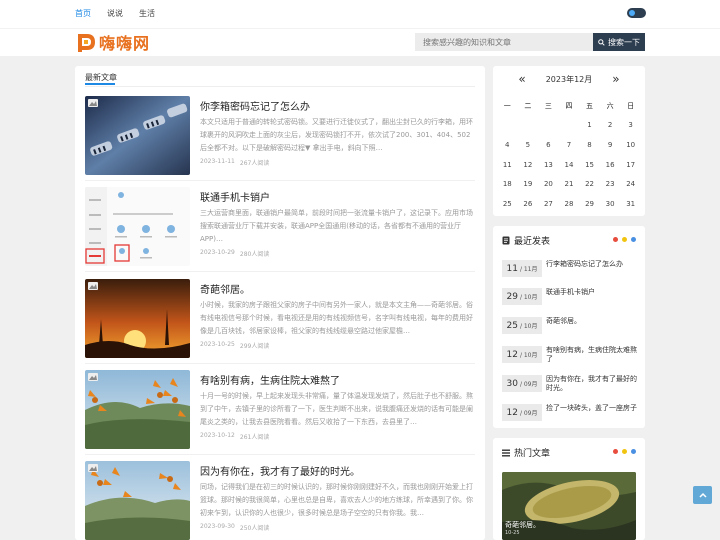 The width and height of the screenshot is (720, 540). I want to click on post-date: 11/ 11月, so click(522, 268).